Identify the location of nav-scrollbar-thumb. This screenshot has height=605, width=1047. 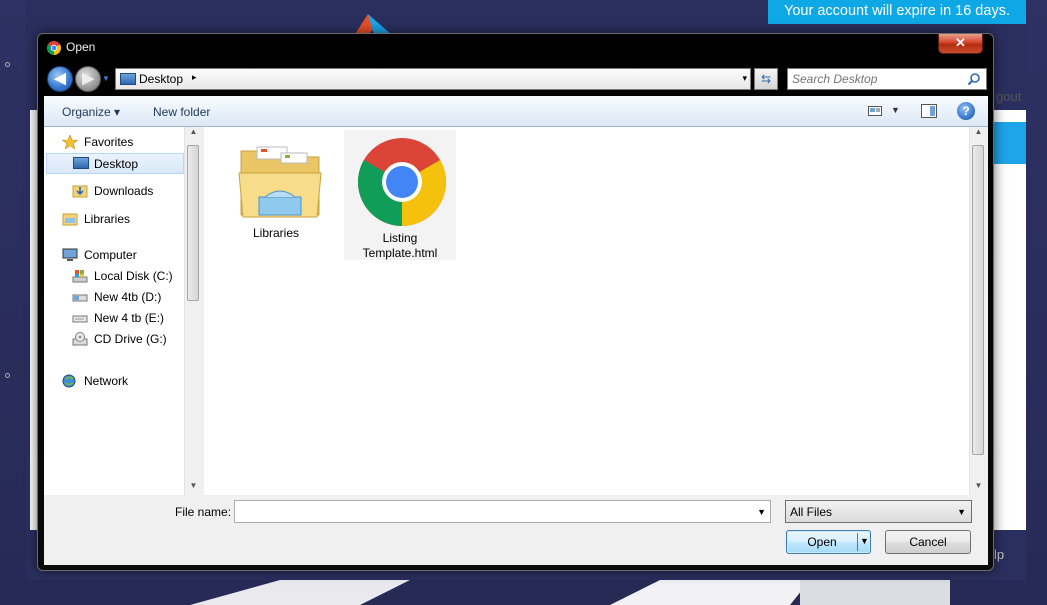
(193, 223).